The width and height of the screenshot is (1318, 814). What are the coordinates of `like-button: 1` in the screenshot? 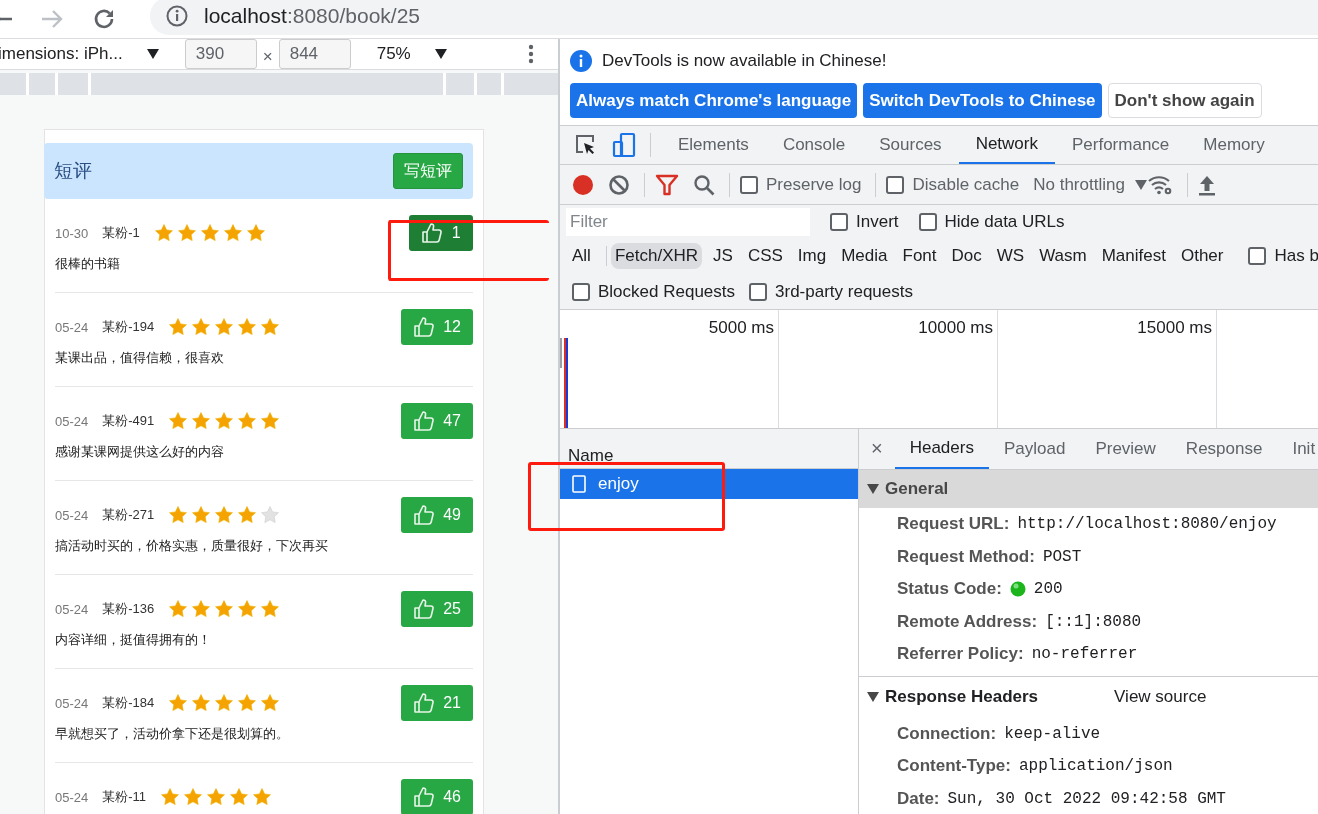 It's located at (441, 233).